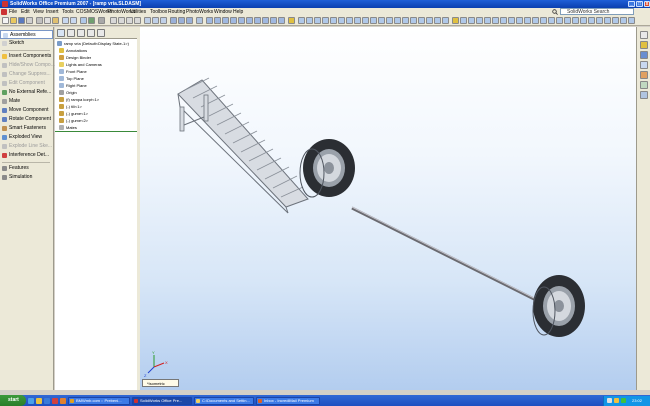 Image resolution: width=650 pixels, height=406 pixels. Describe the element at coordinates (129, 20) in the screenshot. I see `view-left-icon` at that location.